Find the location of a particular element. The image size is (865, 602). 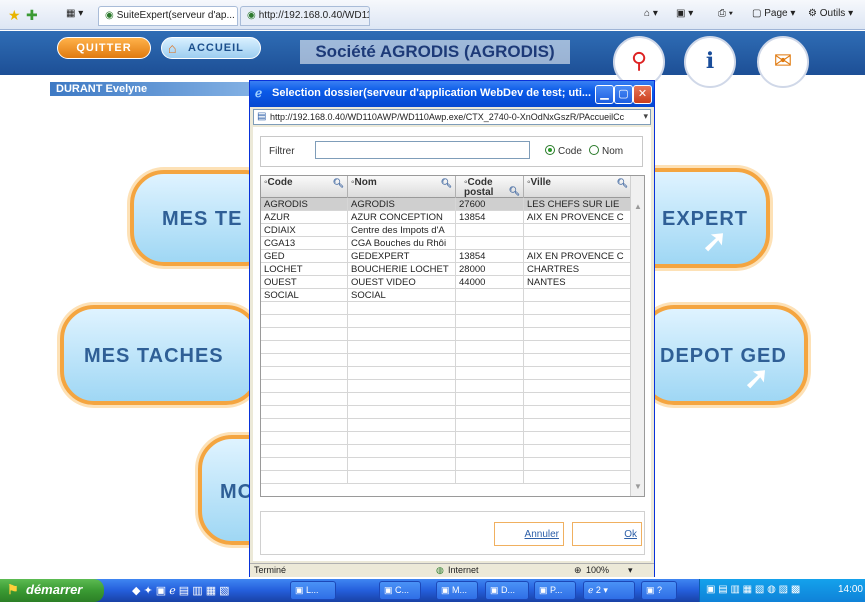

table-cell-code: LOCHET is located at coordinates (304, 269).